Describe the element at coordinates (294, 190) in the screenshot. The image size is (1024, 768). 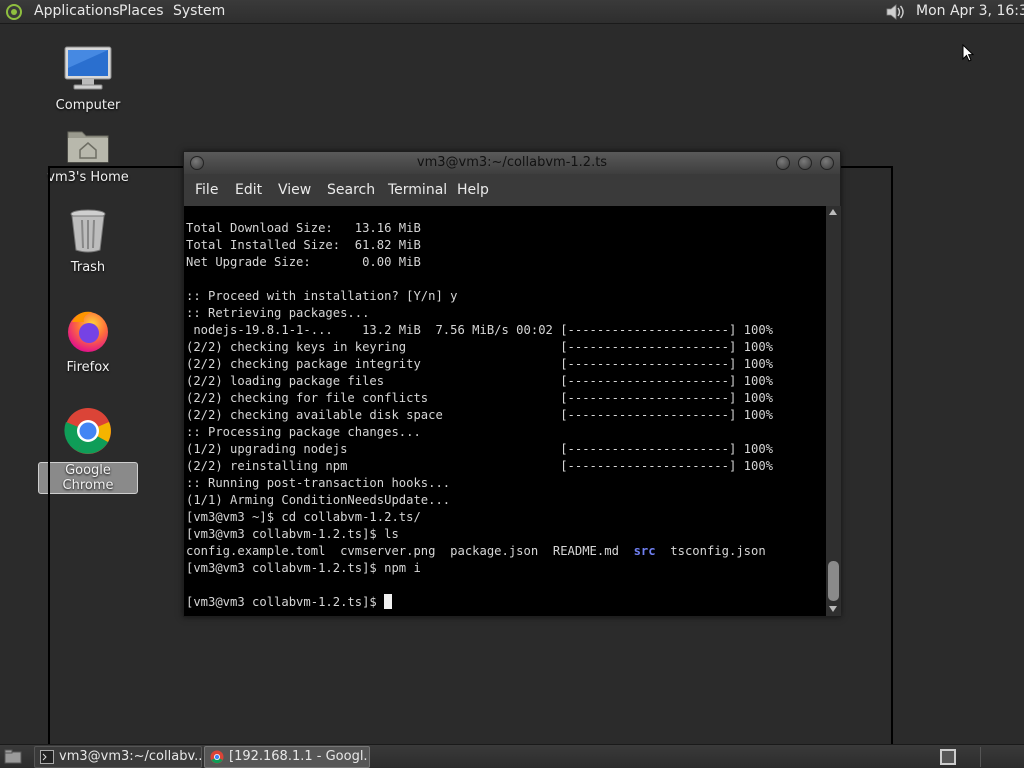
I see `menu-view: View` at that location.